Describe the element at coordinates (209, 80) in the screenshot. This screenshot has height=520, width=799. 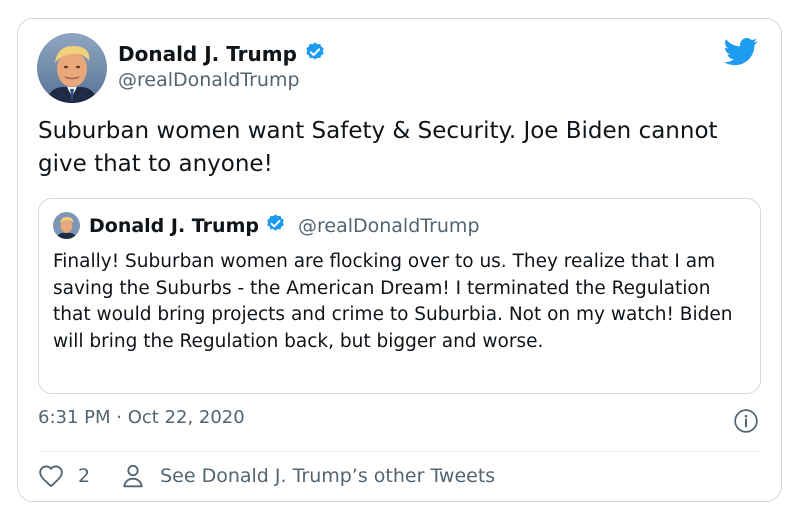
I see `author-handle: @realDonaldTrump` at that location.